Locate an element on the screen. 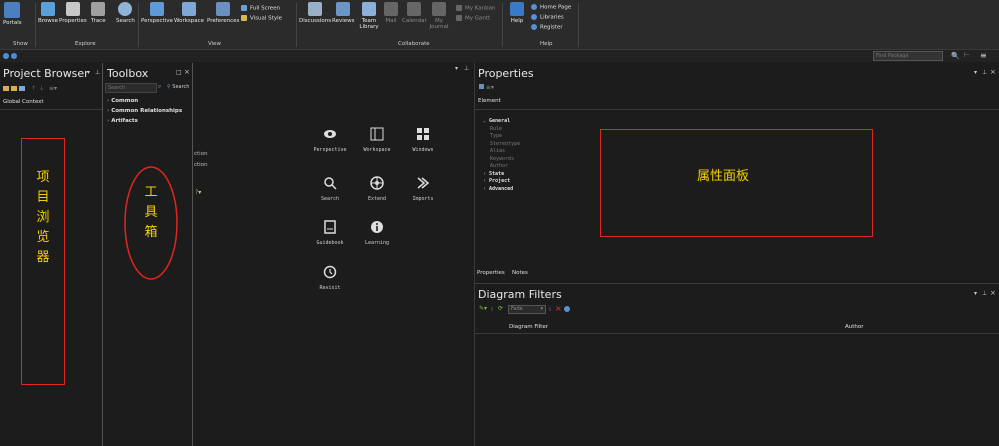 The height and width of the screenshot is (446, 999). help-button: Help is located at coordinates (517, 13).